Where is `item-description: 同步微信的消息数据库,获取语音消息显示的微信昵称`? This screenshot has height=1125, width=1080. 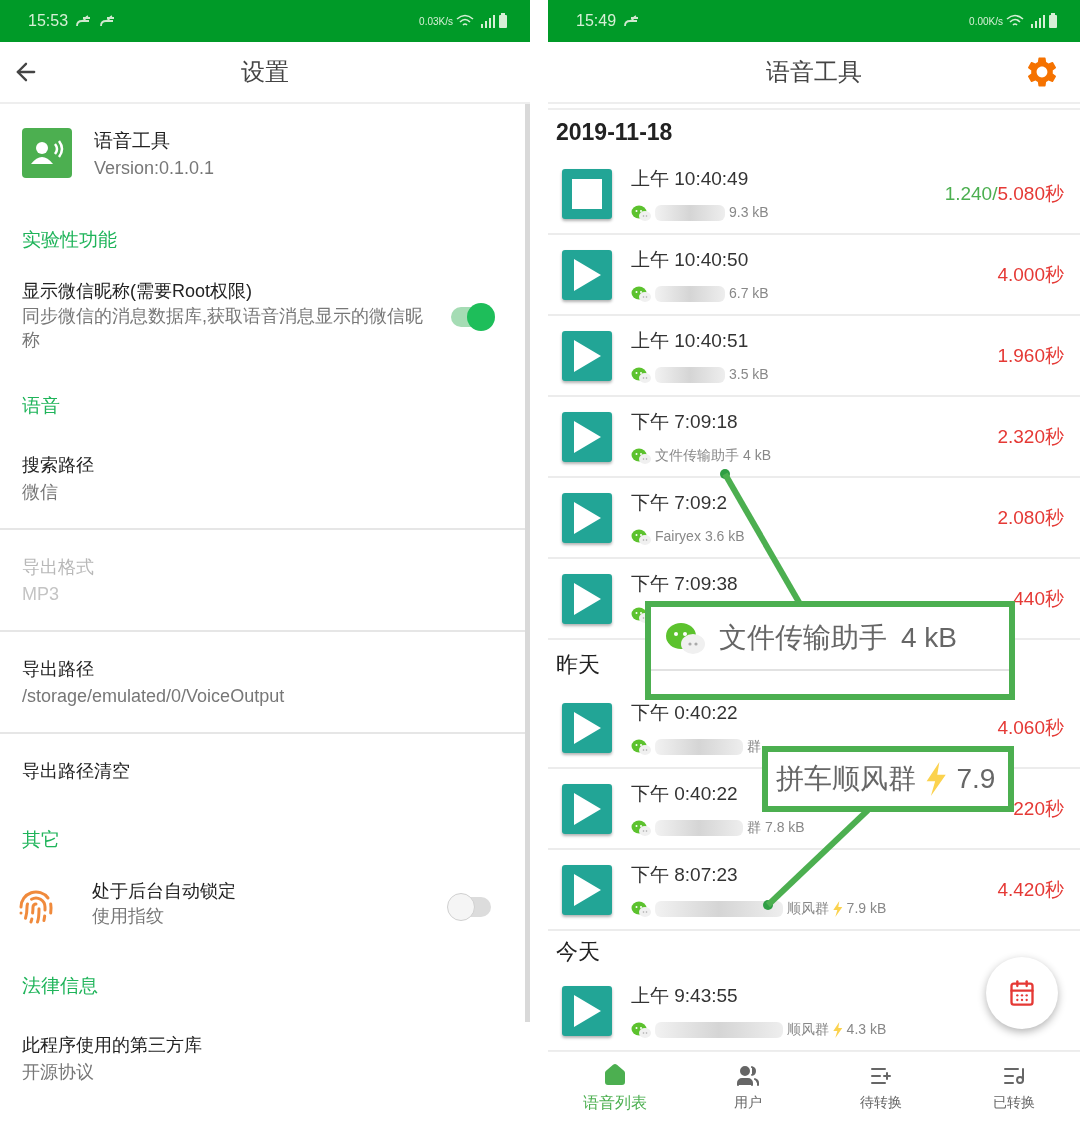
item-description: 同步微信的消息数据库,获取语音消息显示的微信昵称 is located at coordinates (223, 328).